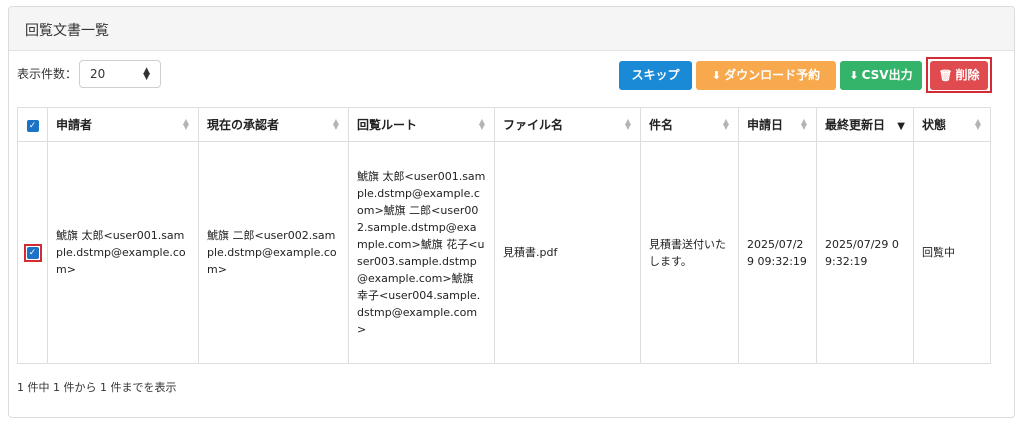 The height and width of the screenshot is (426, 1024). Describe the element at coordinates (567, 252) in the screenshot. I see `filename-cell: 見積書.pdf` at that location.